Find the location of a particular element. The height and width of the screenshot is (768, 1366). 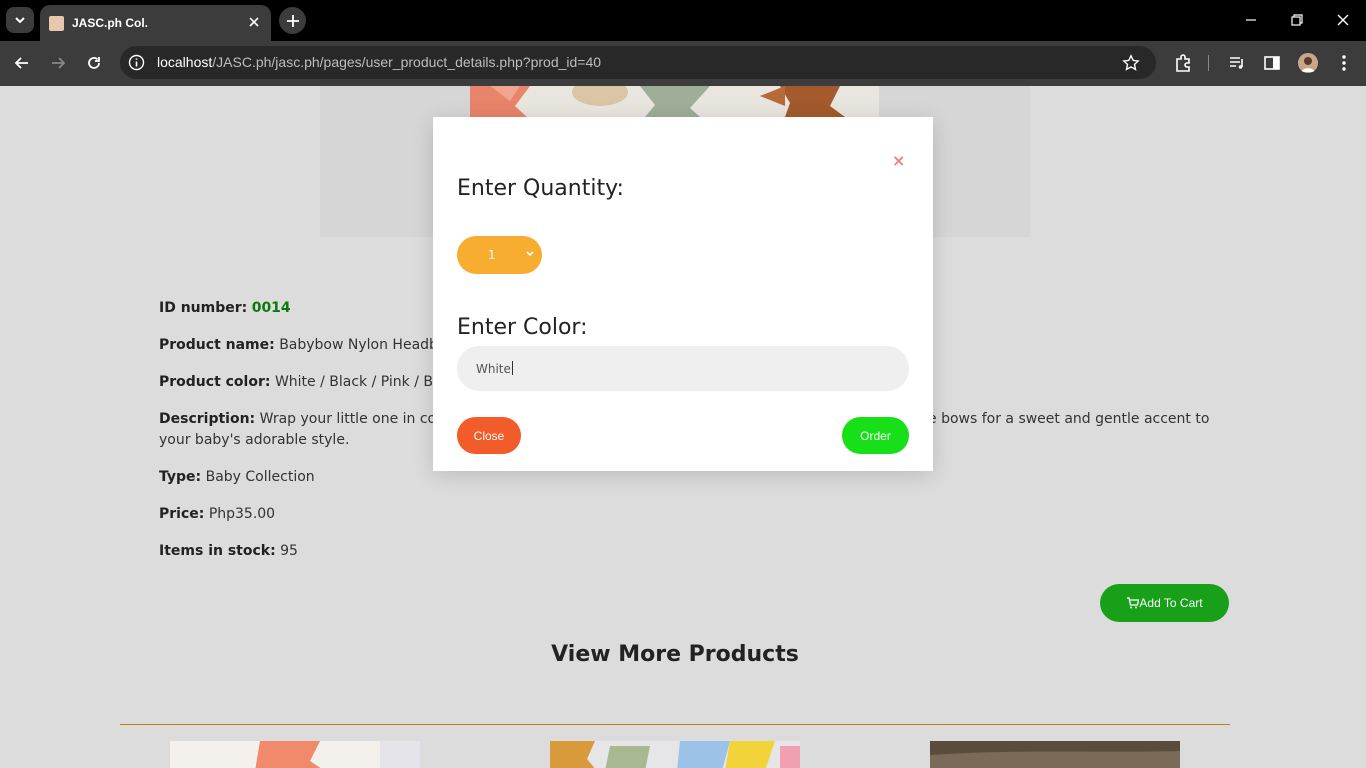

color-input is located at coordinates (683, 368).